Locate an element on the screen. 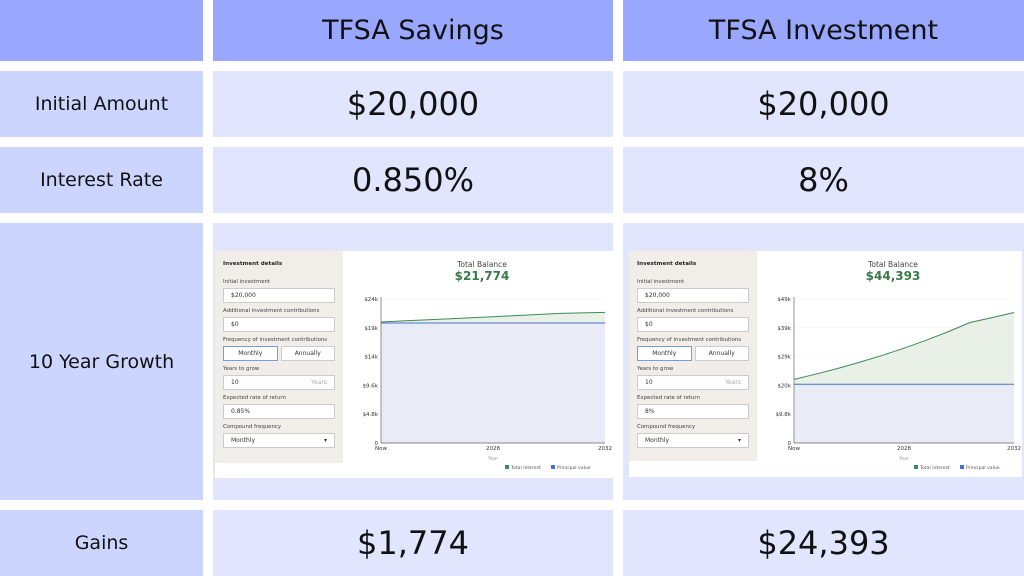 The height and width of the screenshot is (576, 1024). investment-initial-amount: $20,000 is located at coordinates (823, 104).